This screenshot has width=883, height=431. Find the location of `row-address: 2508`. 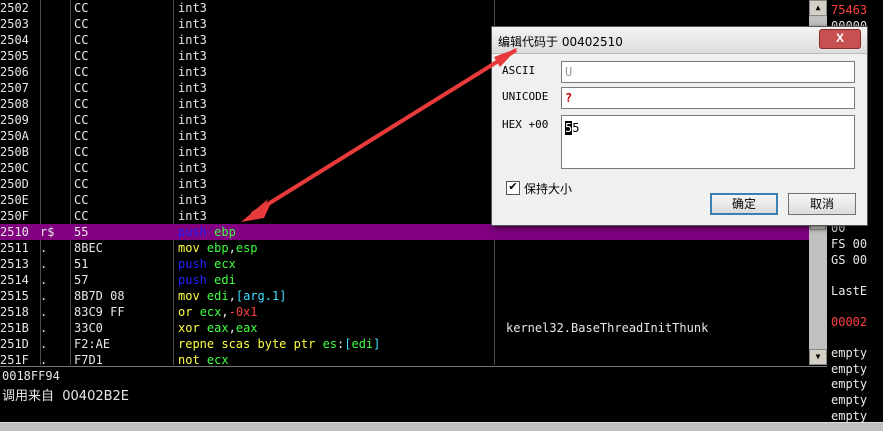

row-address: 2508 is located at coordinates (14, 104).